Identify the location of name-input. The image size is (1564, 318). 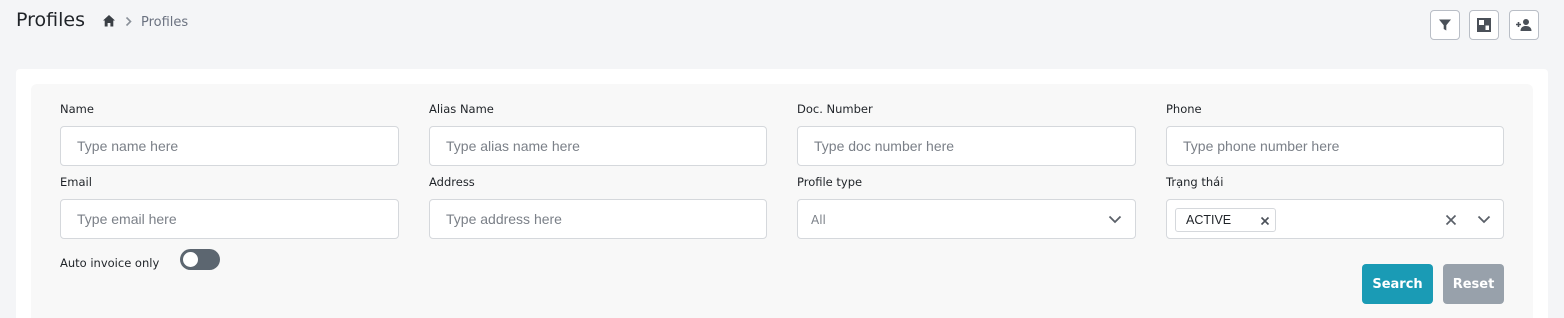
(229, 146).